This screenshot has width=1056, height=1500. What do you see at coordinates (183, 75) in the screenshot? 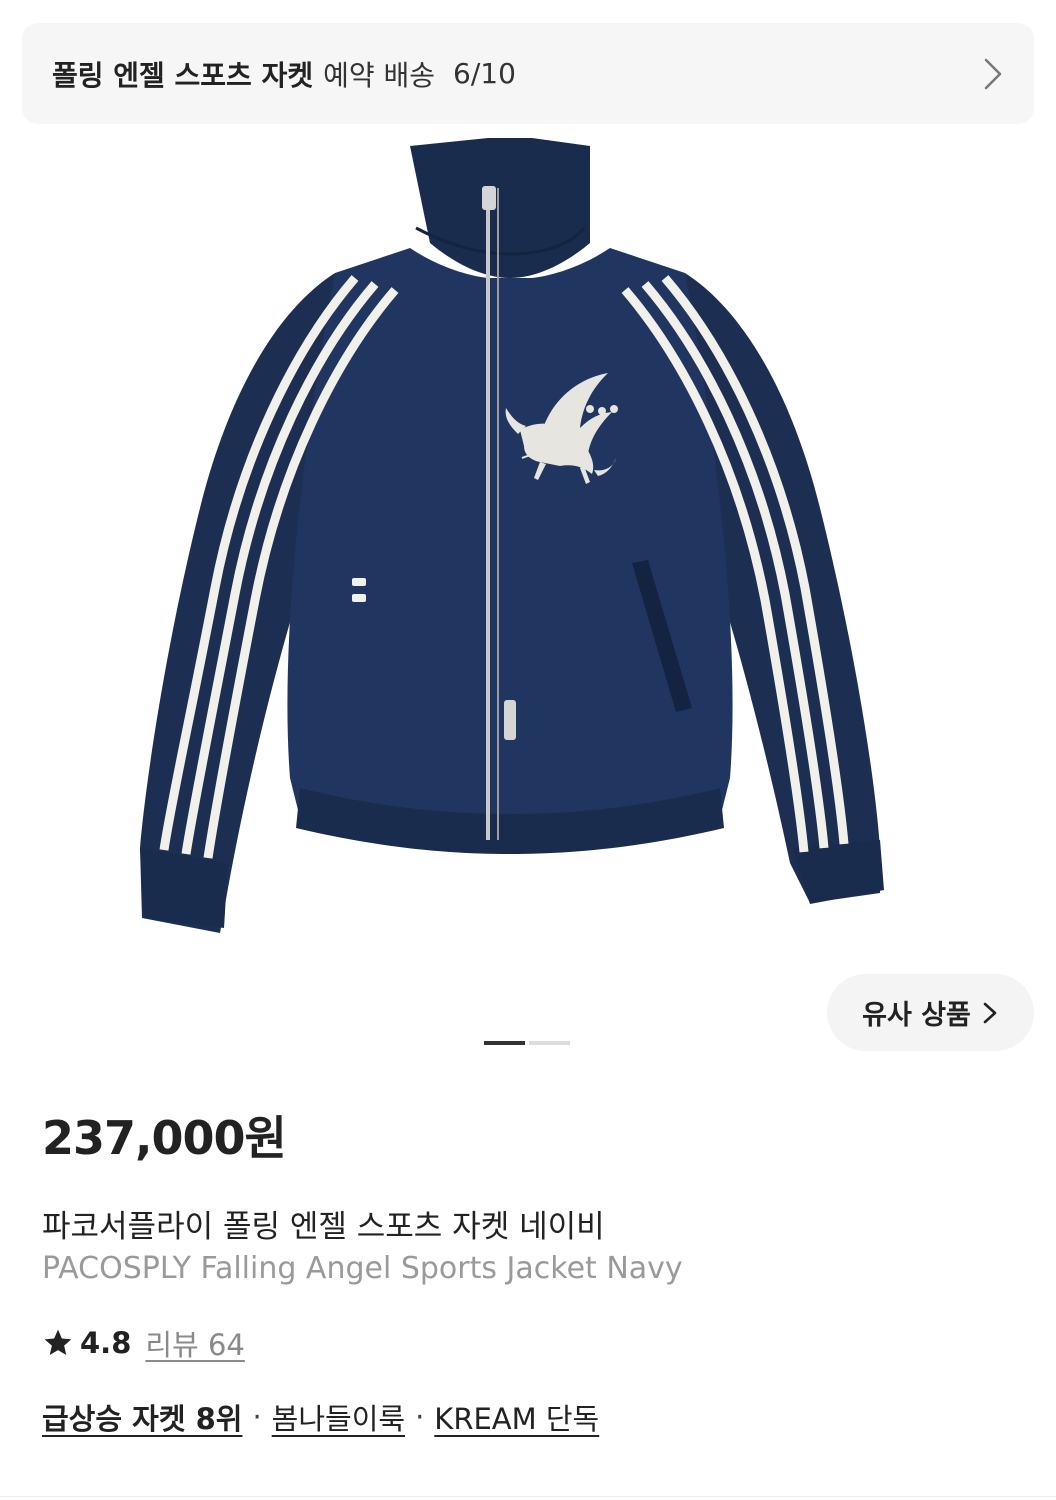
I see `banner-title: 폴링 엔젤 스포츠 자켓` at bounding box center [183, 75].